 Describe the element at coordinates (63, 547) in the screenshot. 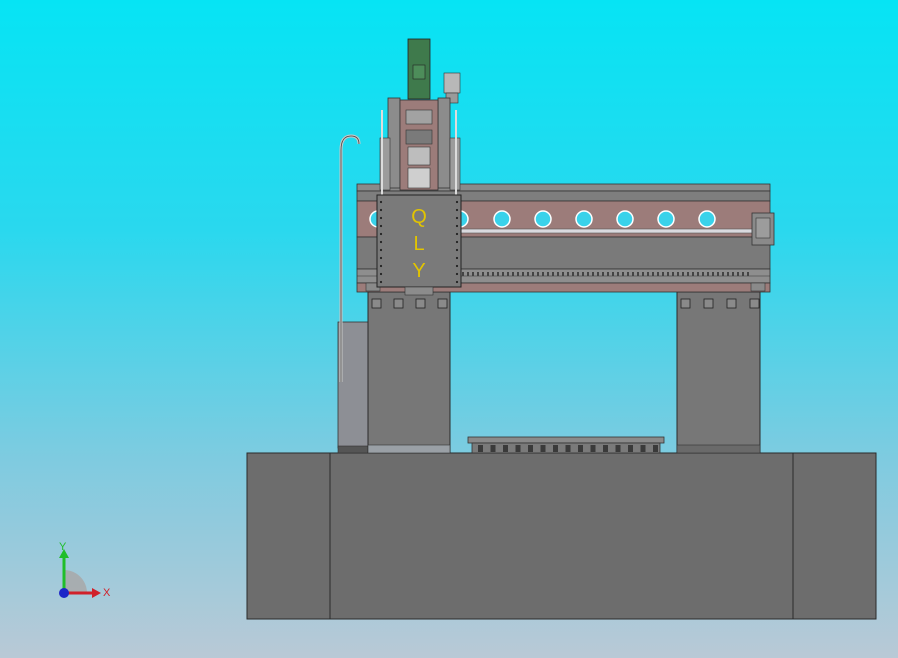

I see `y-axis-label: Y` at that location.